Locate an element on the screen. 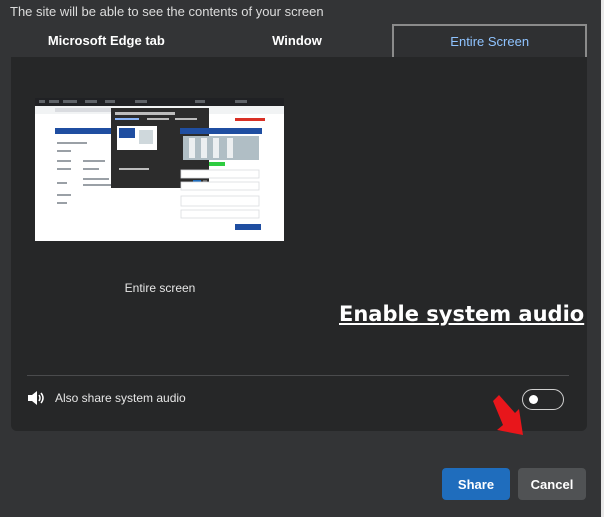  screen-preview-thumbnail is located at coordinates (159, 169).